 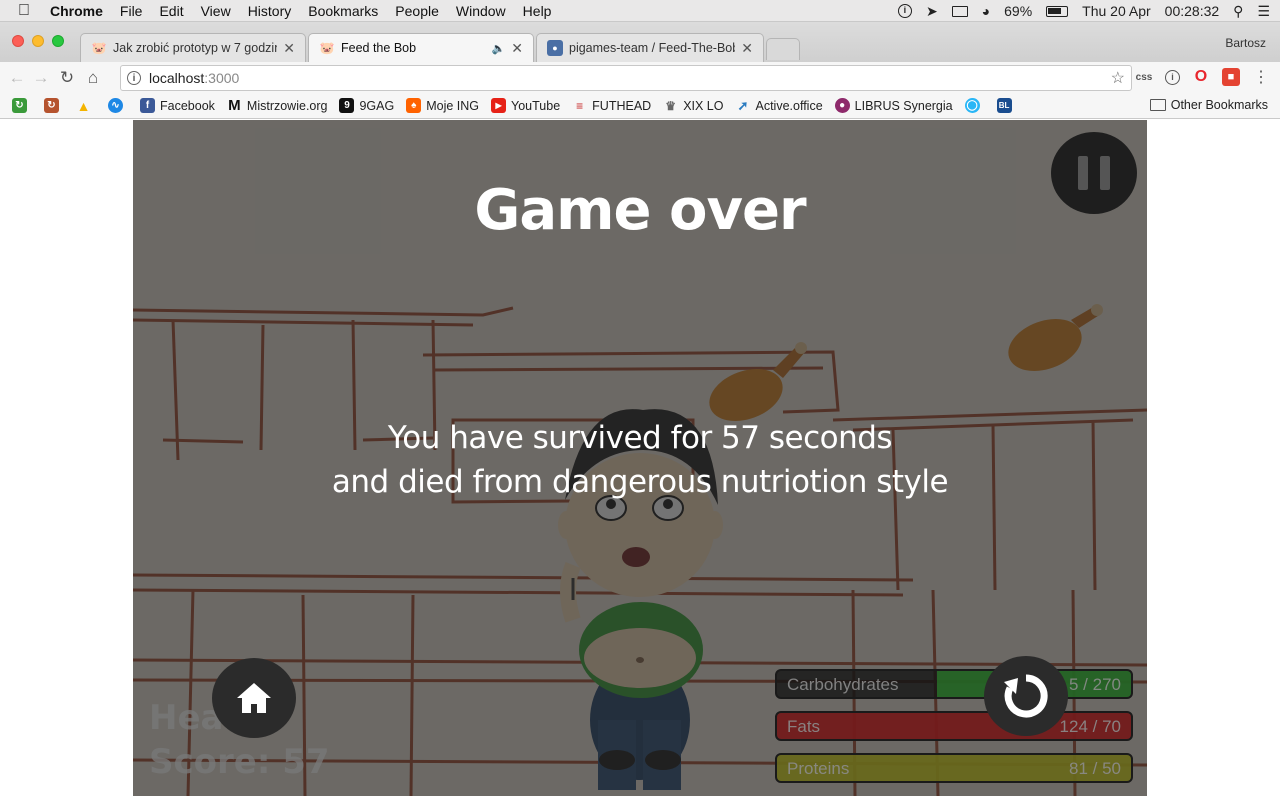 I want to click on info-extension-icon: i, so click(x=1172, y=77).